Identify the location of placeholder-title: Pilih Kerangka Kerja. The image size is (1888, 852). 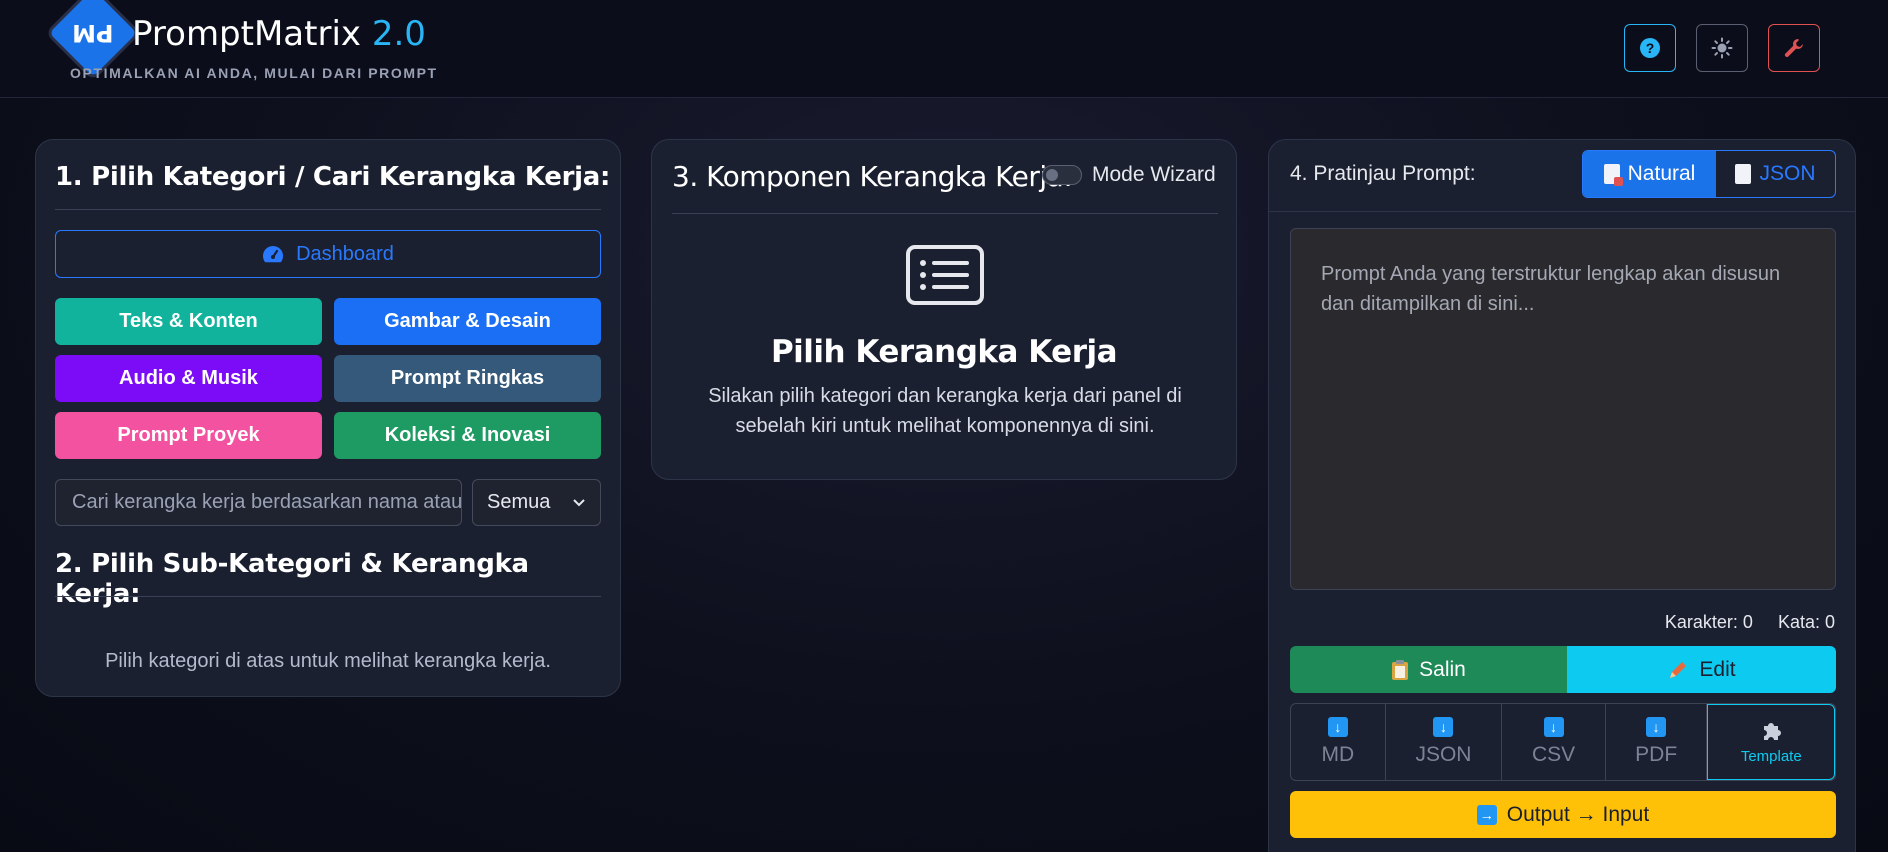
(944, 352).